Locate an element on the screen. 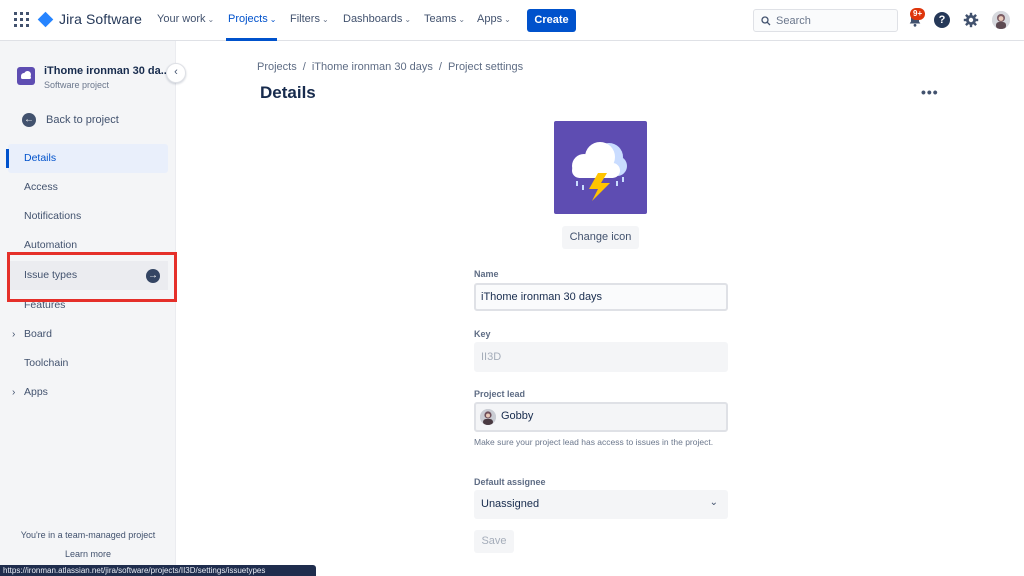  team-managed-note: You're in a team-managed project is located at coordinates (88, 535).